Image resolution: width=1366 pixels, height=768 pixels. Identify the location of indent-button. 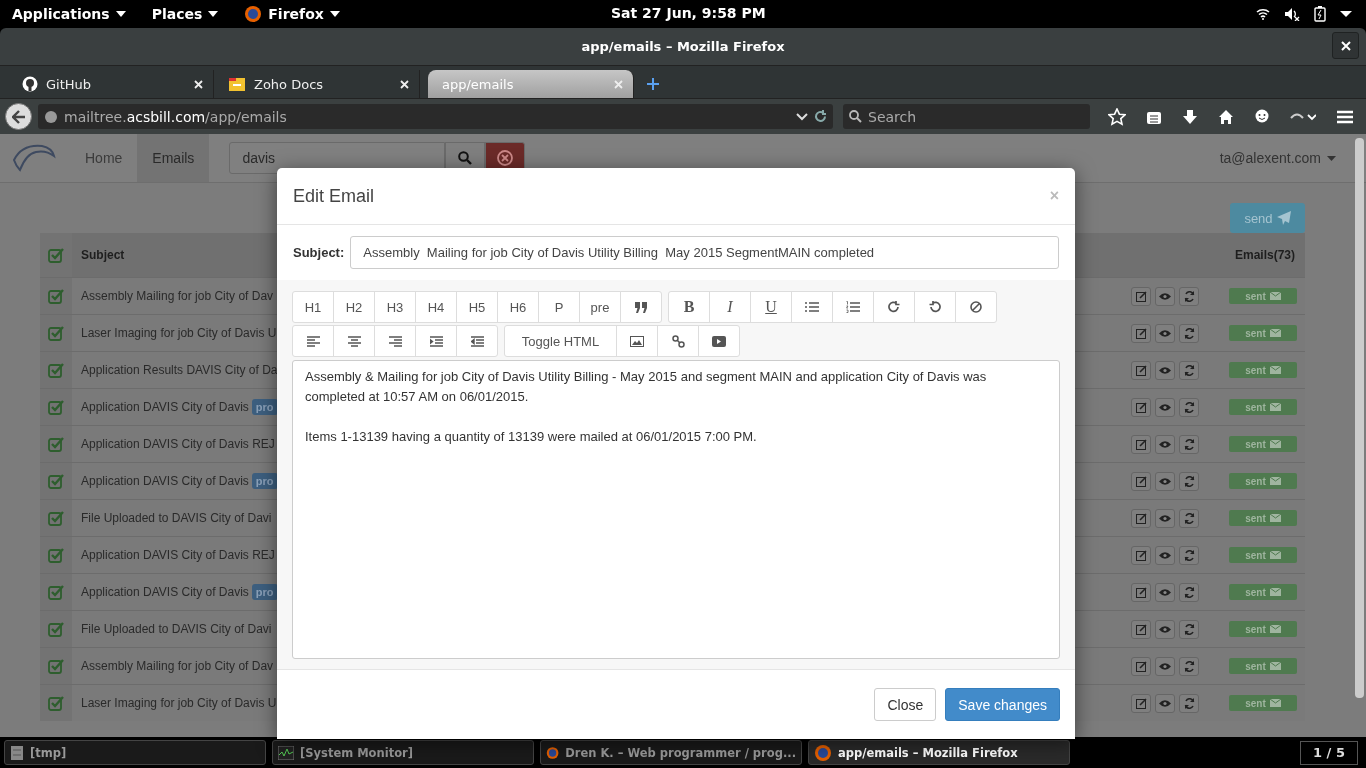
(436, 341).